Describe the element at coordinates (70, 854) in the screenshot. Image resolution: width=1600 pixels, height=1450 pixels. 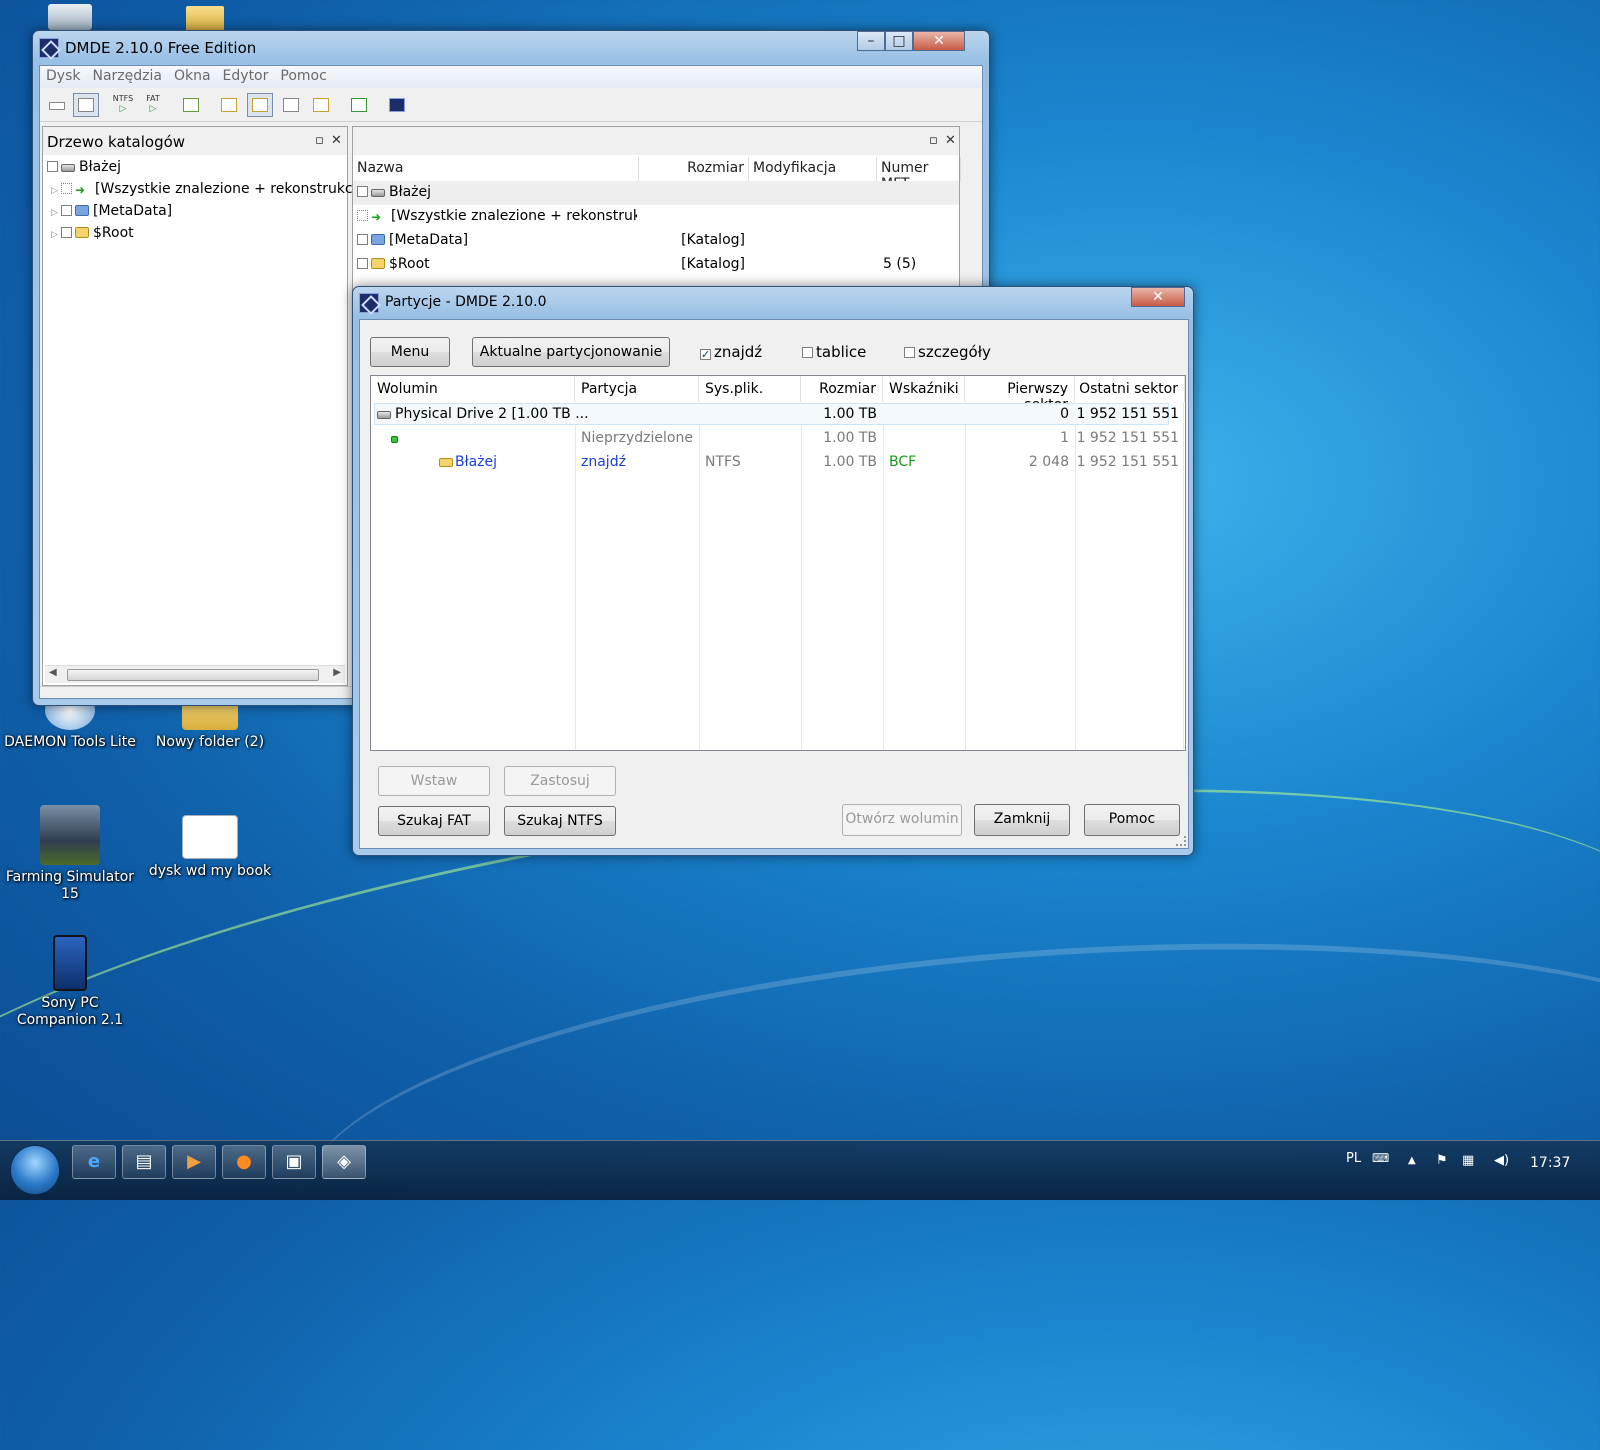
I see `desktop-icon-farming-simulator: Farming Simulator 15` at that location.